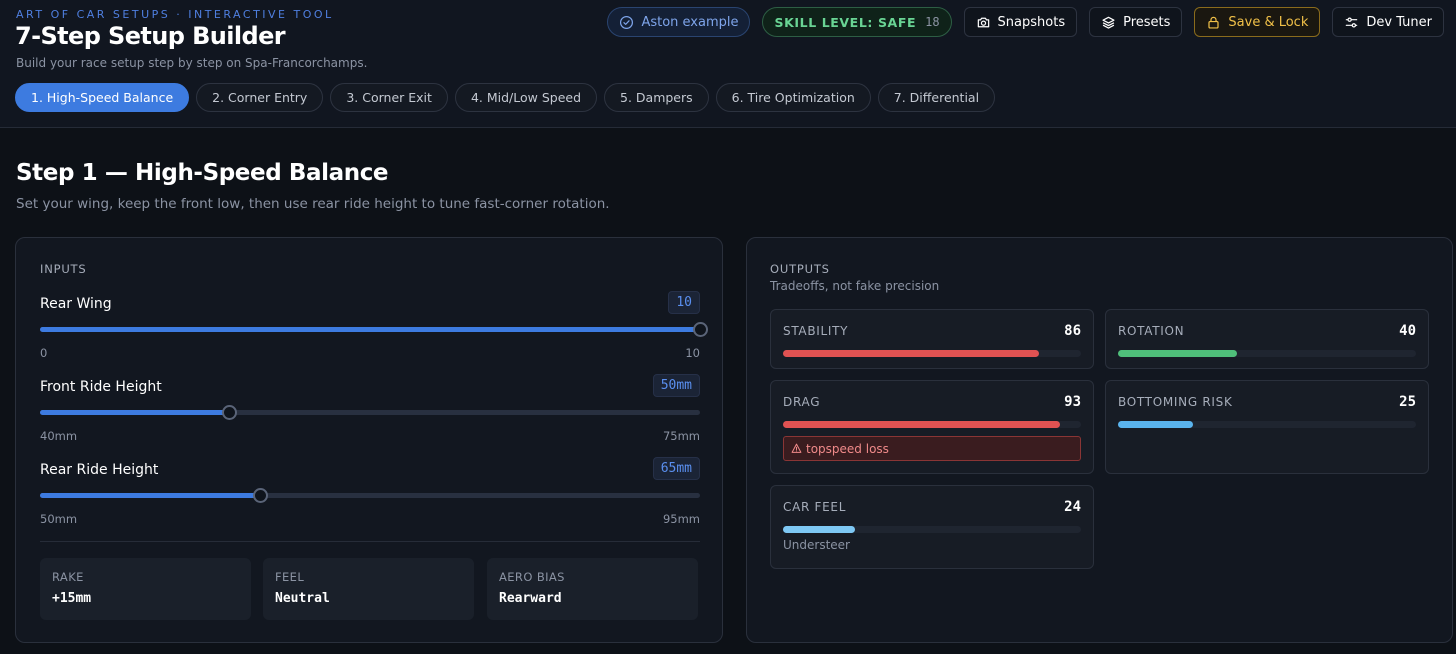 This screenshot has height=654, width=1456. Describe the element at coordinates (72, 598) in the screenshot. I see `stat-value: +15mm` at that location.